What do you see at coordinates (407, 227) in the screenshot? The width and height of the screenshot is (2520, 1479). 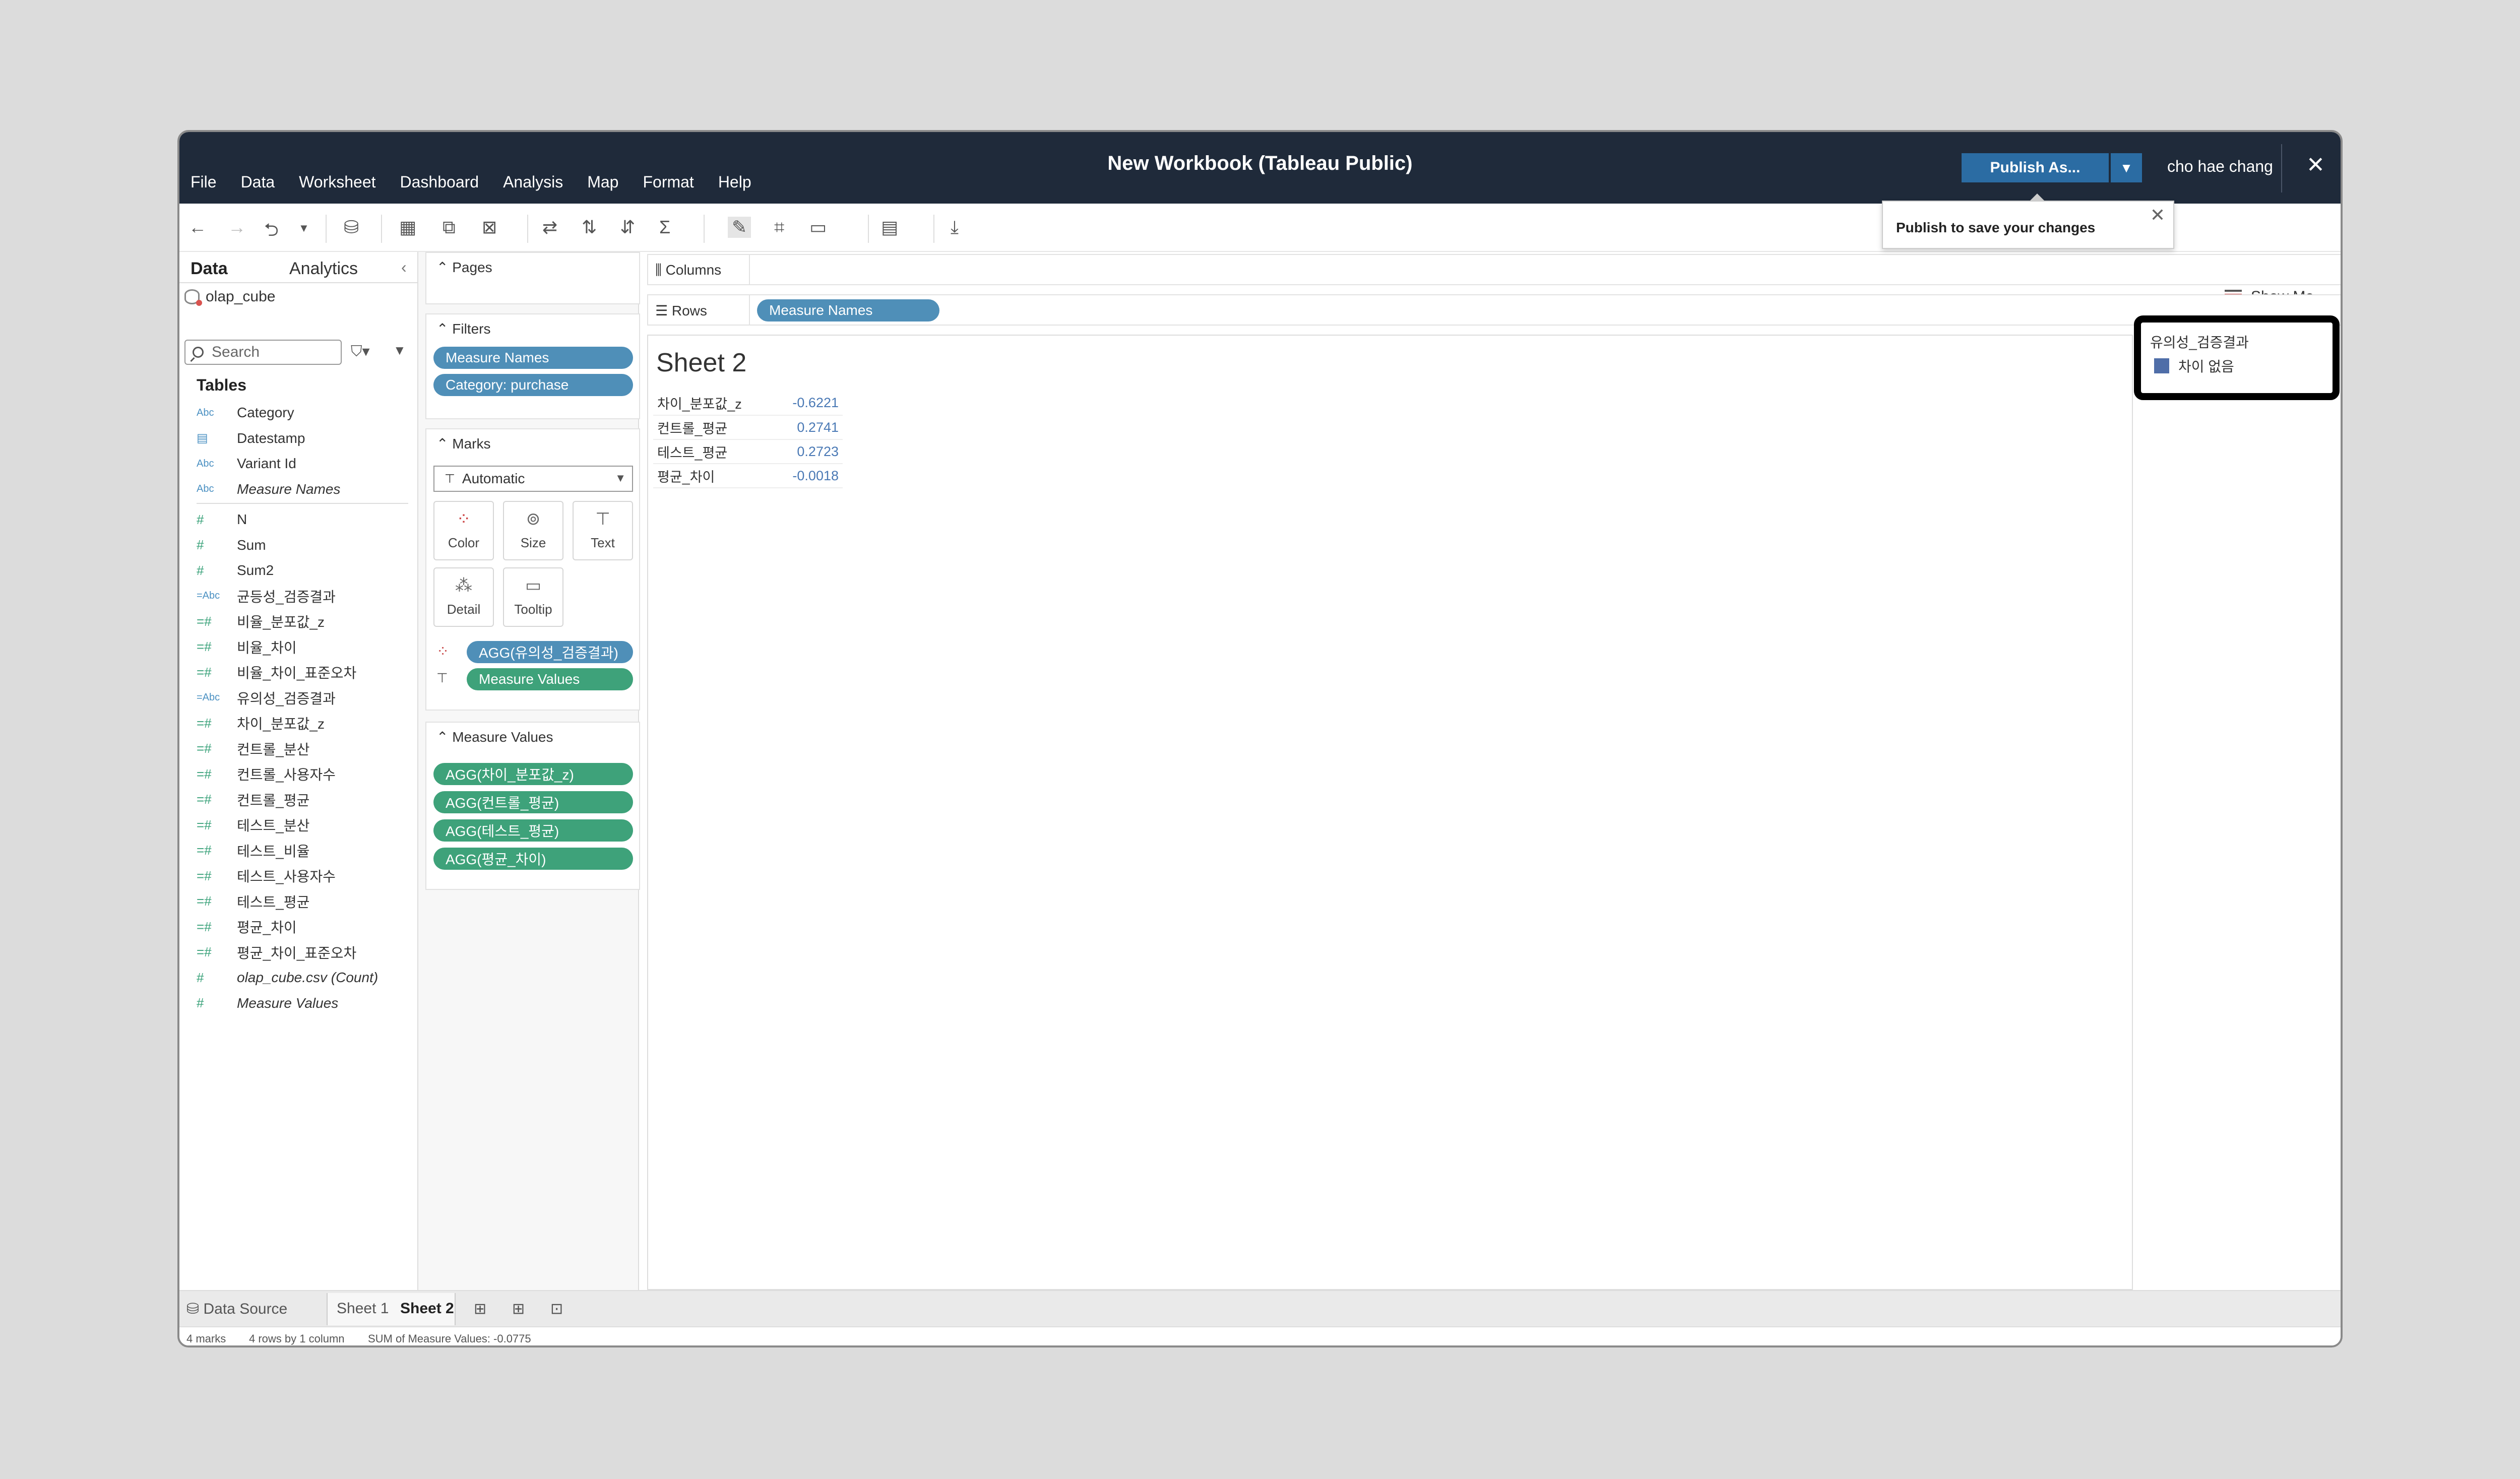 I see `new-worksheet-icon: ▦` at bounding box center [407, 227].